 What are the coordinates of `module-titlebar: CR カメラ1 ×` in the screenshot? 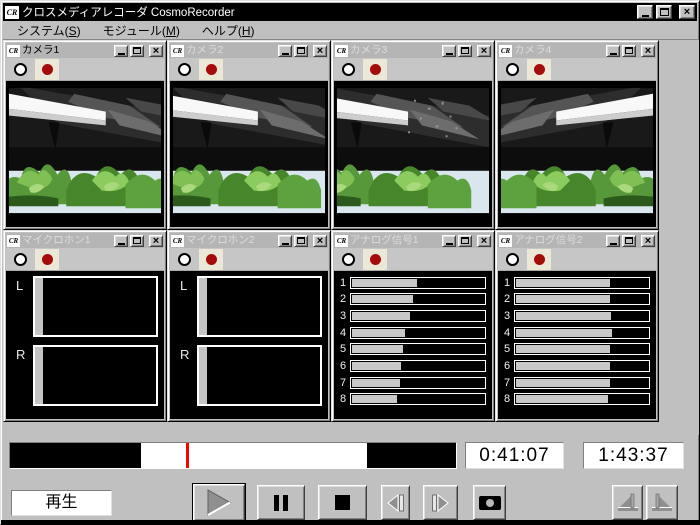 It's located at (85, 50).